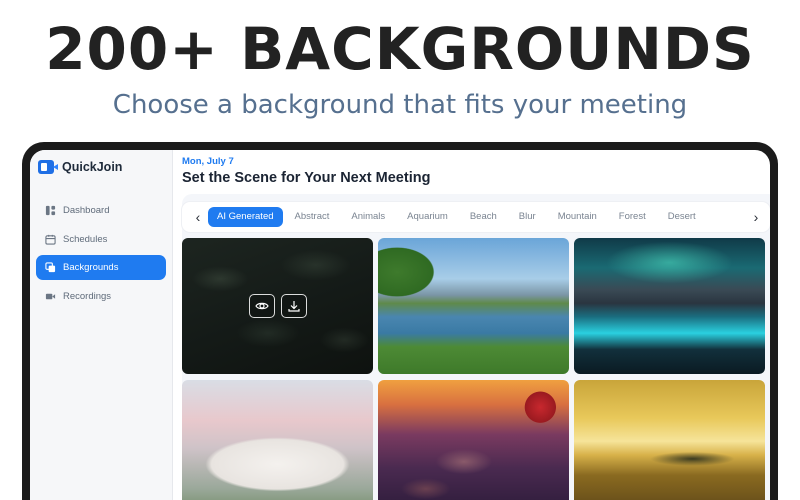 This screenshot has height=500, width=800. What do you see at coordinates (400, 49) in the screenshot?
I see `hero-headline: 200+ BACKGROUNDS` at bounding box center [400, 49].